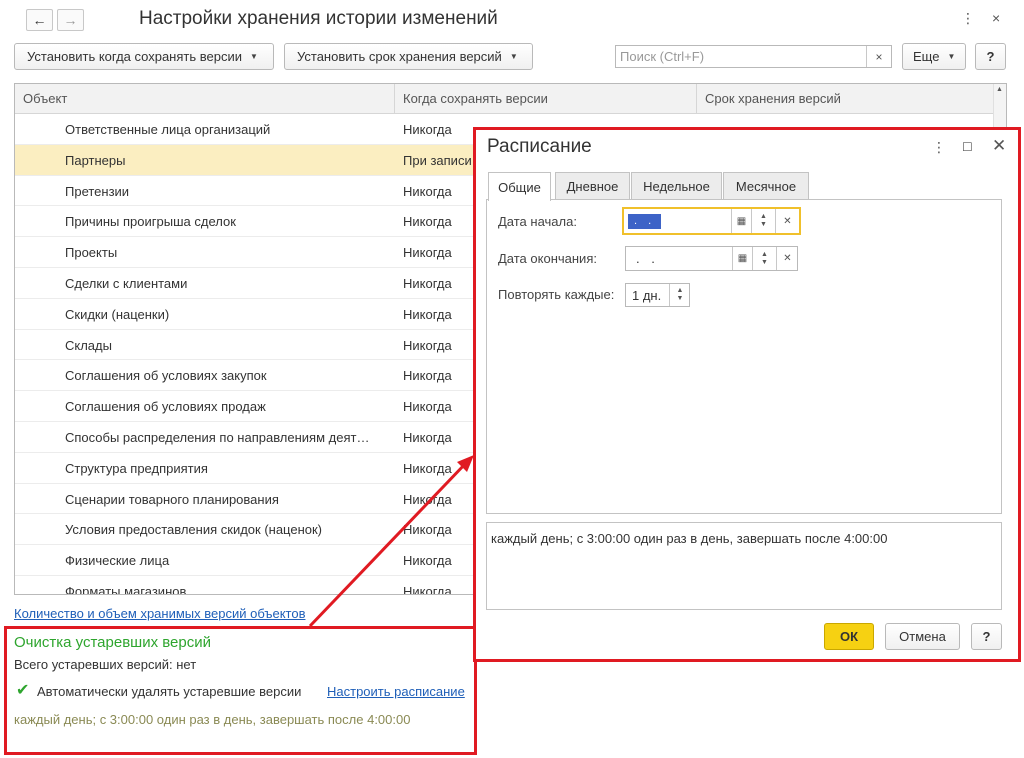  I want to click on set-when-save-button: Установить когда сохранять версии ▼, so click(144, 56).